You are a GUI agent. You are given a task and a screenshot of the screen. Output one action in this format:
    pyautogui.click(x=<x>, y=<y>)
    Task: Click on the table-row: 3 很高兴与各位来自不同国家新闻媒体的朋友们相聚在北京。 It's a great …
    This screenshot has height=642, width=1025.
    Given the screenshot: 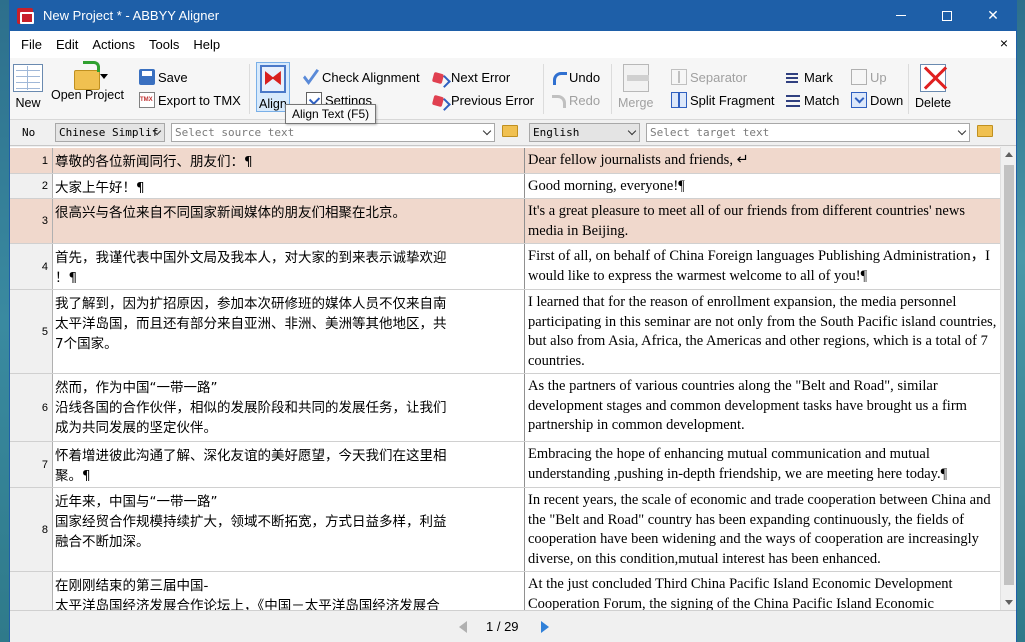 What is the action you would take?
    pyautogui.click(x=505, y=221)
    